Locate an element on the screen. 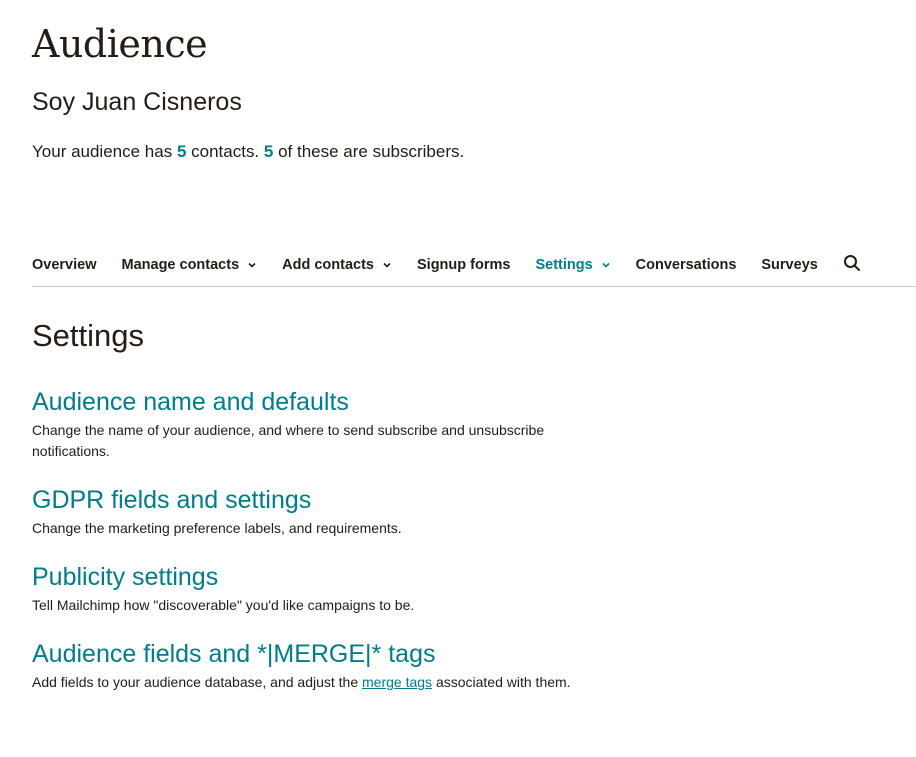 The image size is (916, 757). nav-settings-label: Settings is located at coordinates (564, 265).